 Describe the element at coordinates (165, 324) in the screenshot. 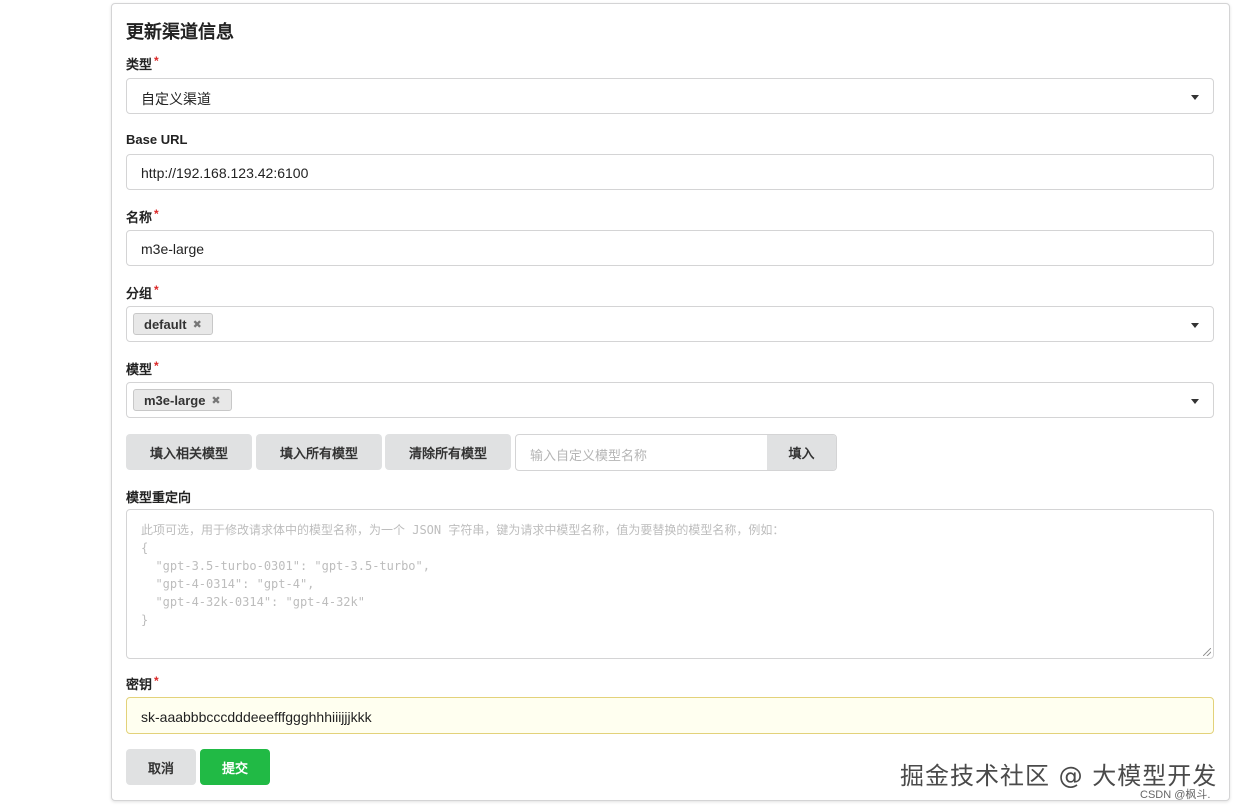

I see `group-chip-label: default` at that location.